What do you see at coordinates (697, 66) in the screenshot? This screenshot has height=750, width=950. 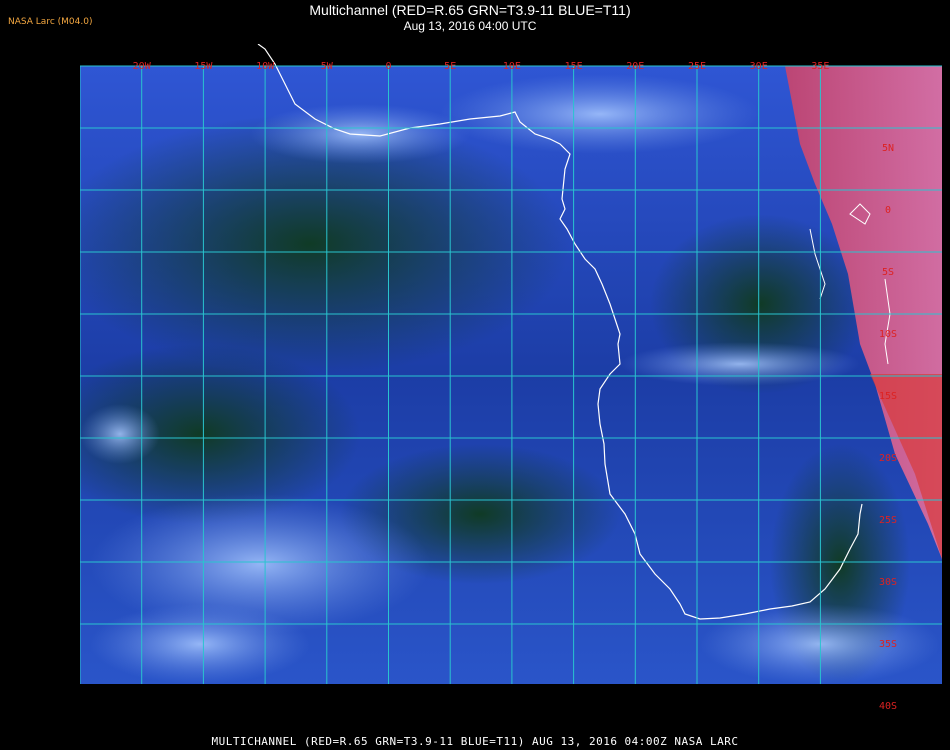 I see `longitude-label: 25E` at bounding box center [697, 66].